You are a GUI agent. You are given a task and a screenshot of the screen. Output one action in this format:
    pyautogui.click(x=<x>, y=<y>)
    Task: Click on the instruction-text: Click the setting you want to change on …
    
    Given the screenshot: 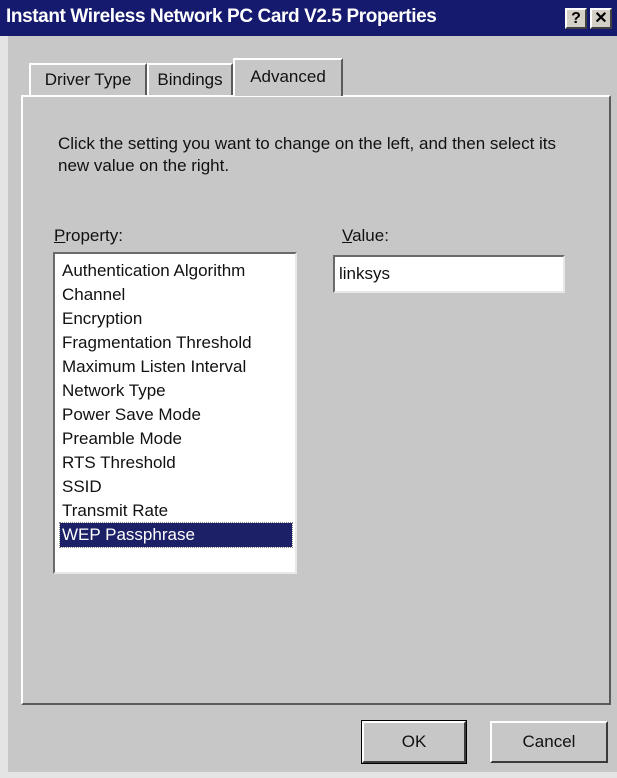 What is the action you would take?
    pyautogui.click(x=307, y=154)
    